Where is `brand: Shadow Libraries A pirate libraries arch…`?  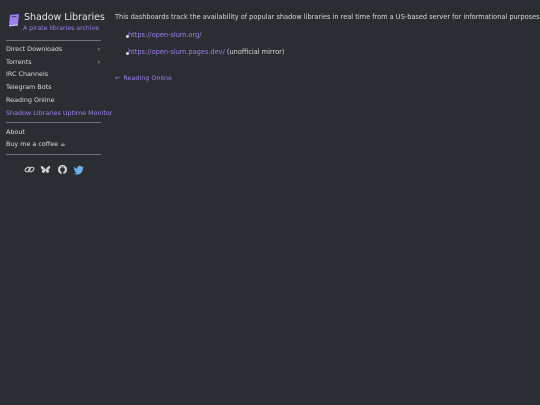 brand: Shadow Libraries A pirate libraries arch… is located at coordinates (56, 24).